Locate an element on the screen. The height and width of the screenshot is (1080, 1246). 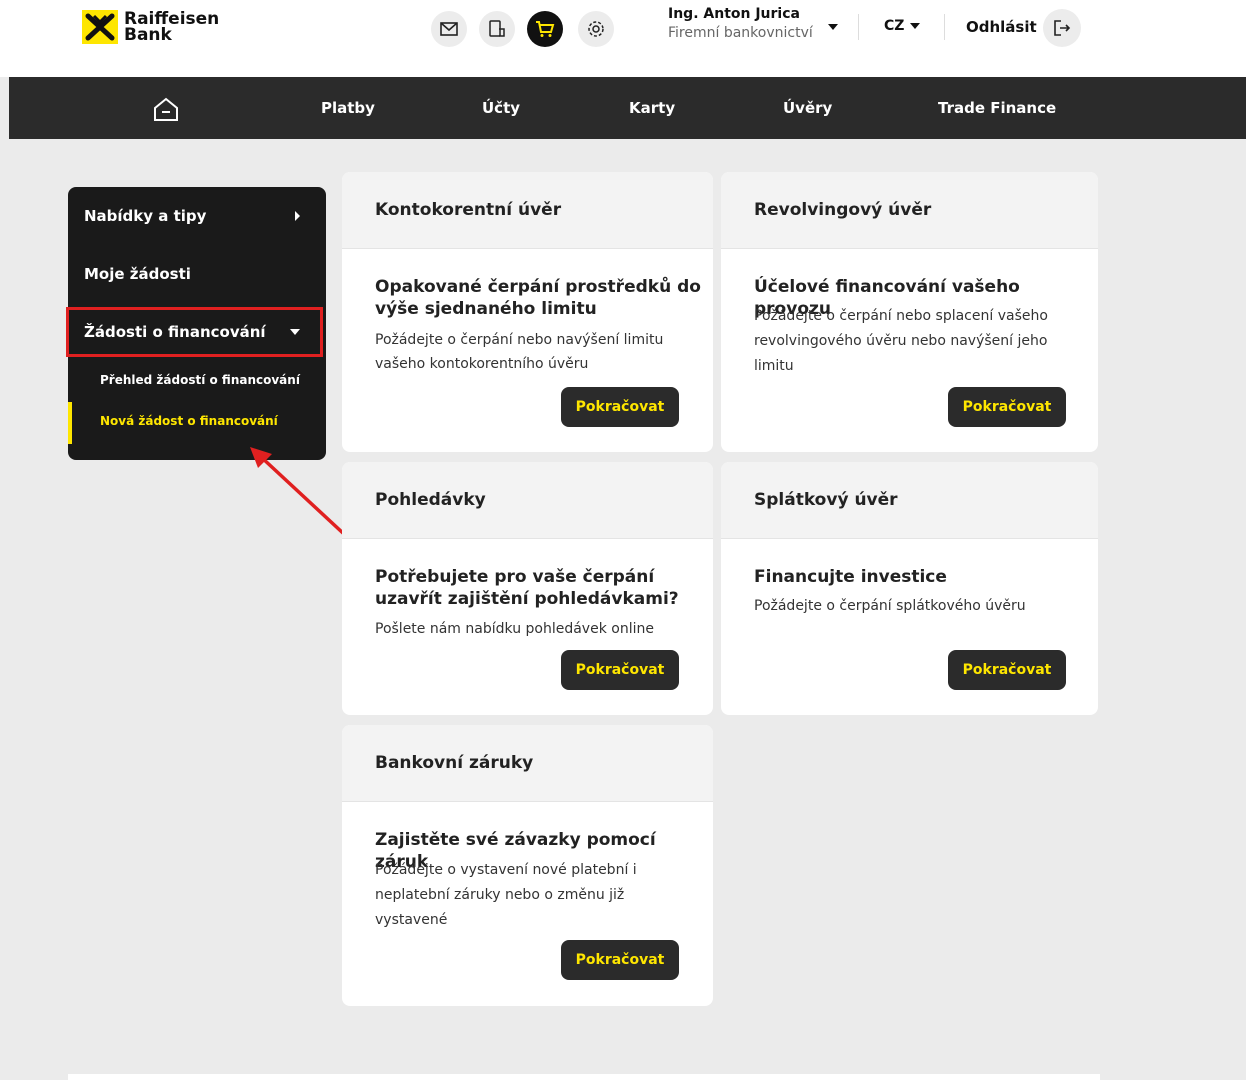
raiffeisen-logo: Raiffeisen Bank is located at coordinates (150, 27).